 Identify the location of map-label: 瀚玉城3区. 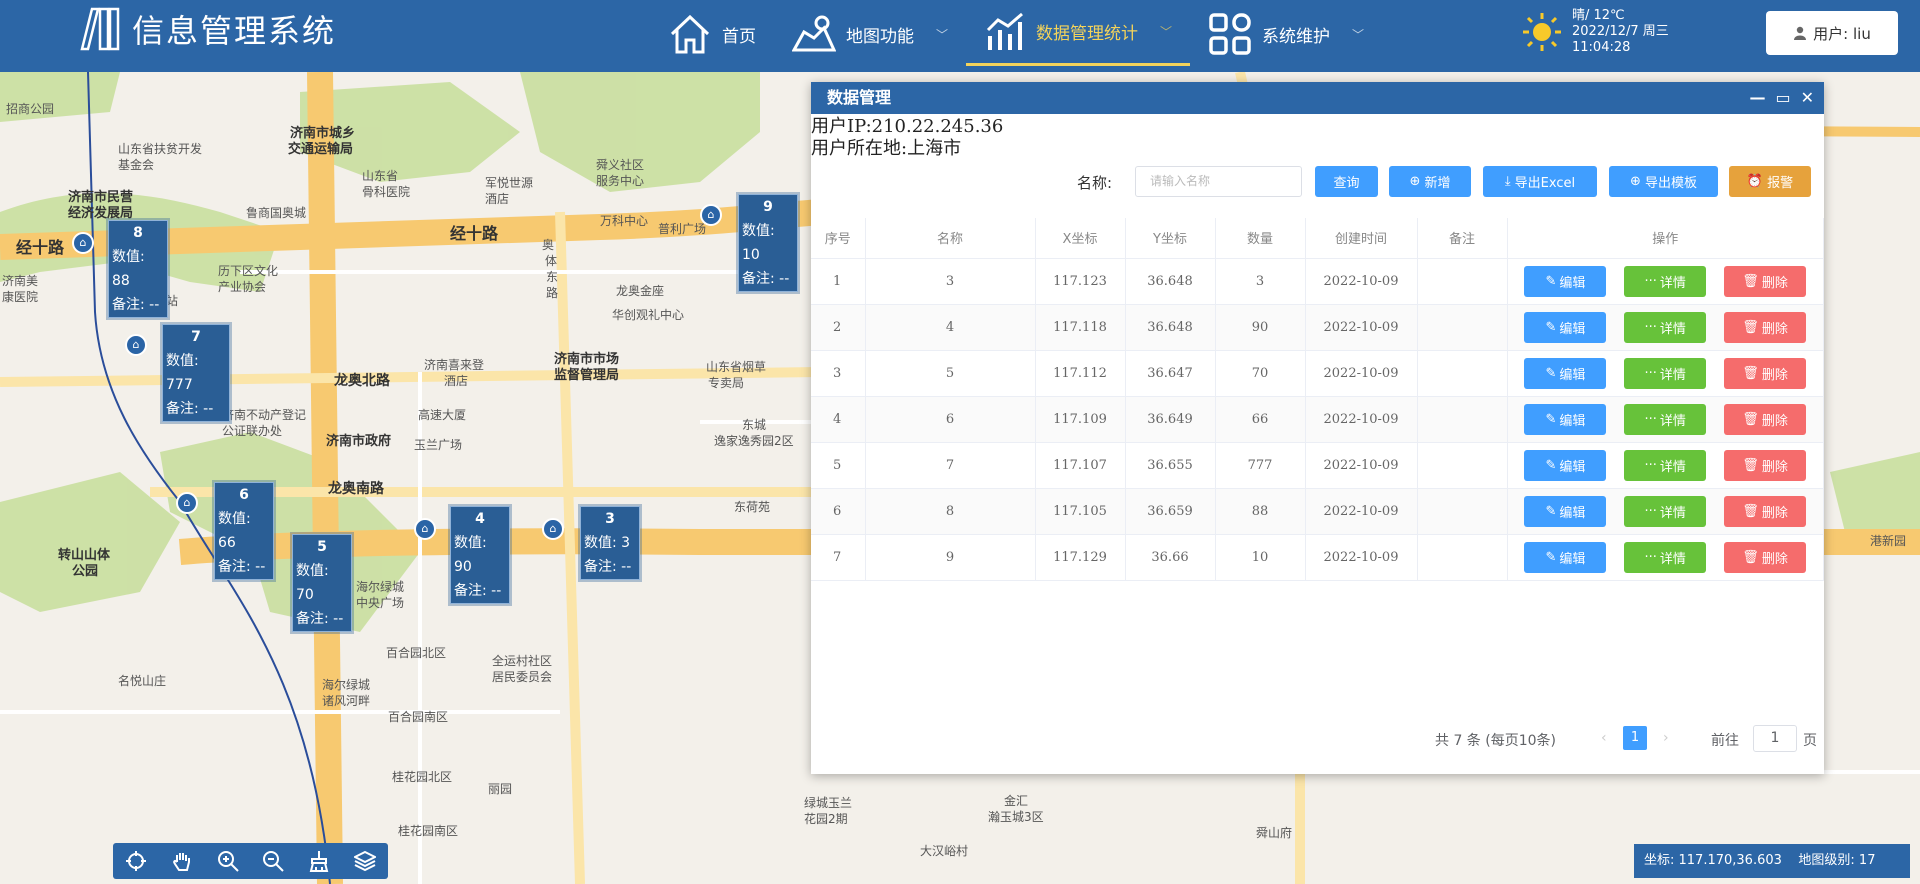
(1016, 817).